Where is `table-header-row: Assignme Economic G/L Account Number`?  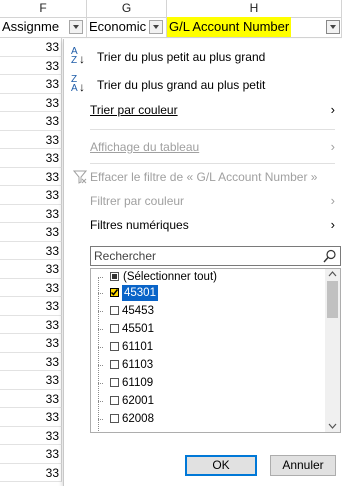 table-header-row: Assignme Economic G/L Account Number is located at coordinates (171, 27).